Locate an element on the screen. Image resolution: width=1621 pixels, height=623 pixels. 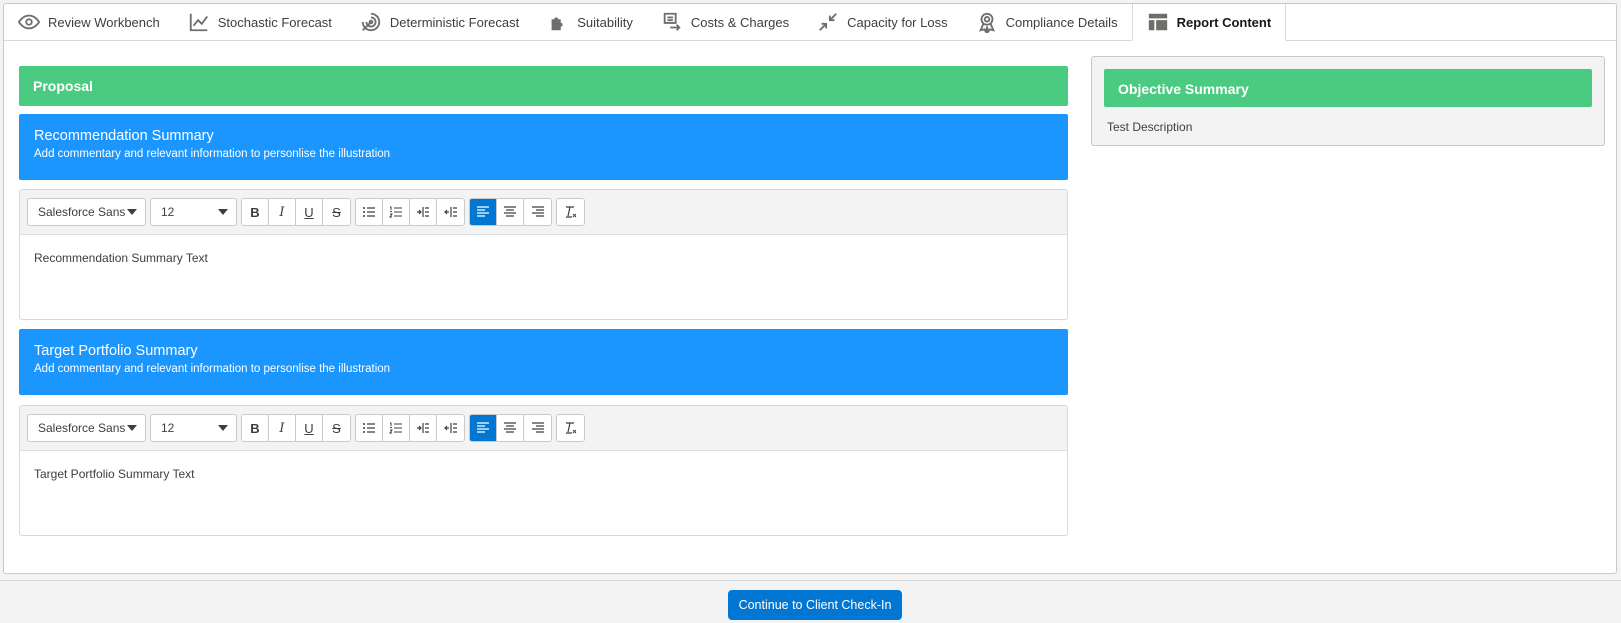
layout-icon is located at coordinates (1157, 22).